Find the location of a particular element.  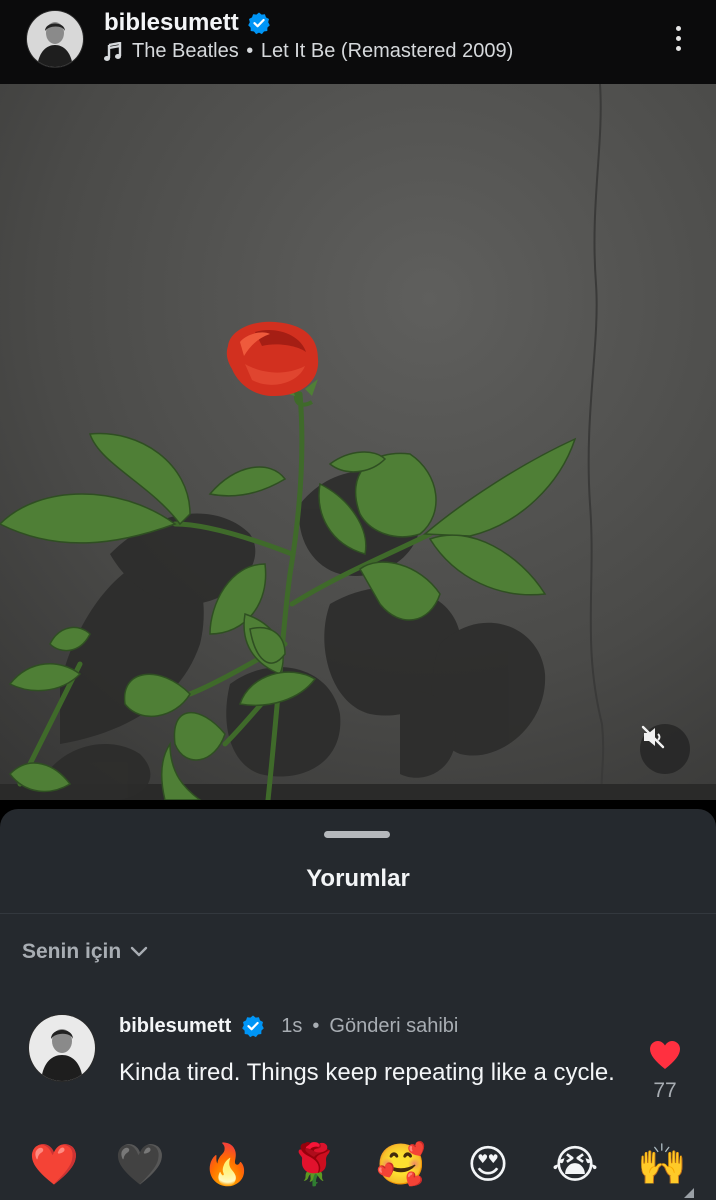

sheet-drag-handle is located at coordinates (357, 834).